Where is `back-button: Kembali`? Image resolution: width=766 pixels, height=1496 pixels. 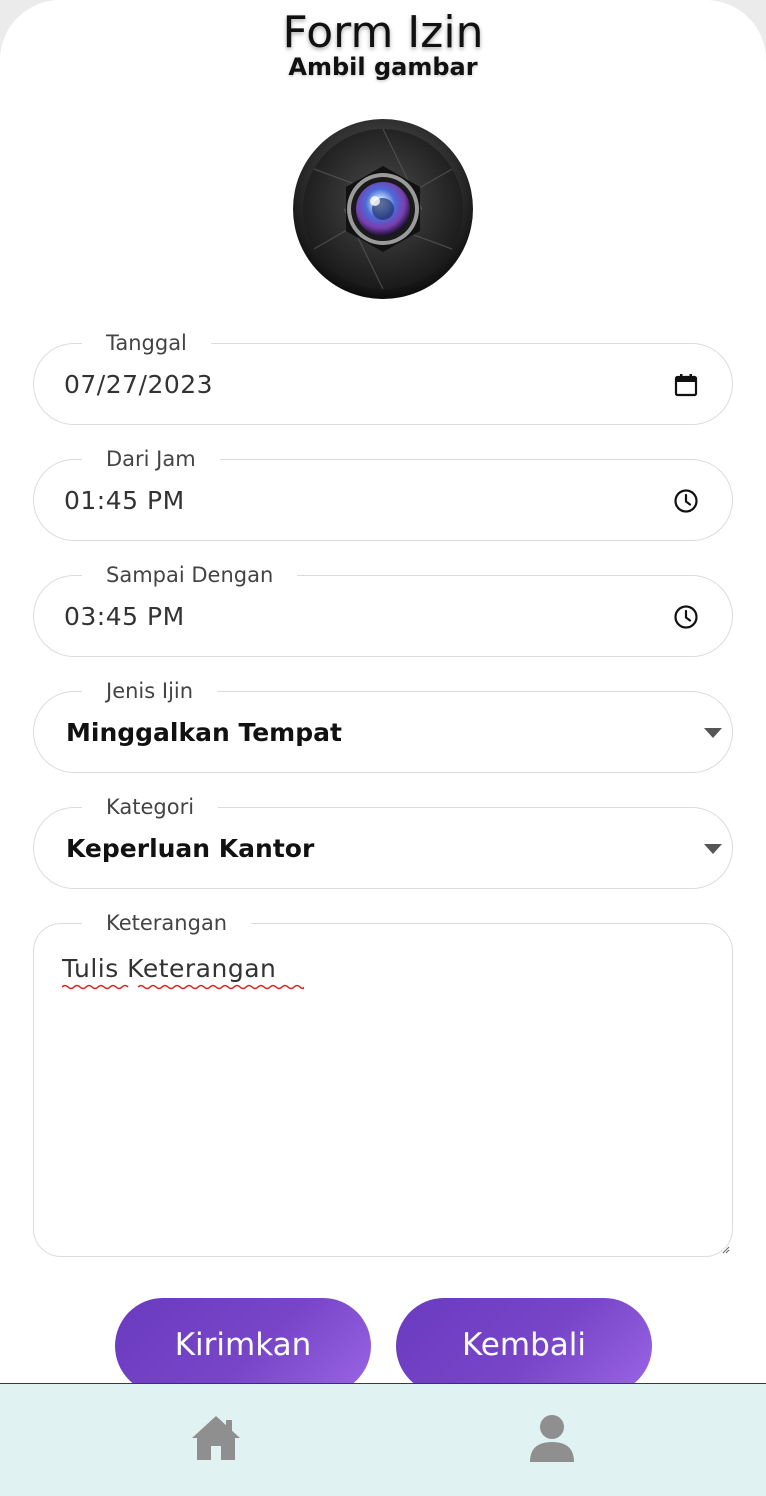 back-button: Kembali is located at coordinates (524, 1346).